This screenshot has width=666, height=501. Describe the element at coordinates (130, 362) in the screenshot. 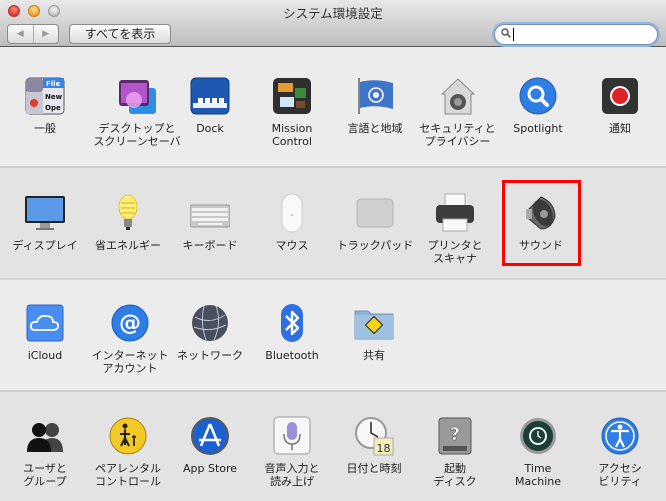

I see `pane-label: インターネット アカウント` at that location.